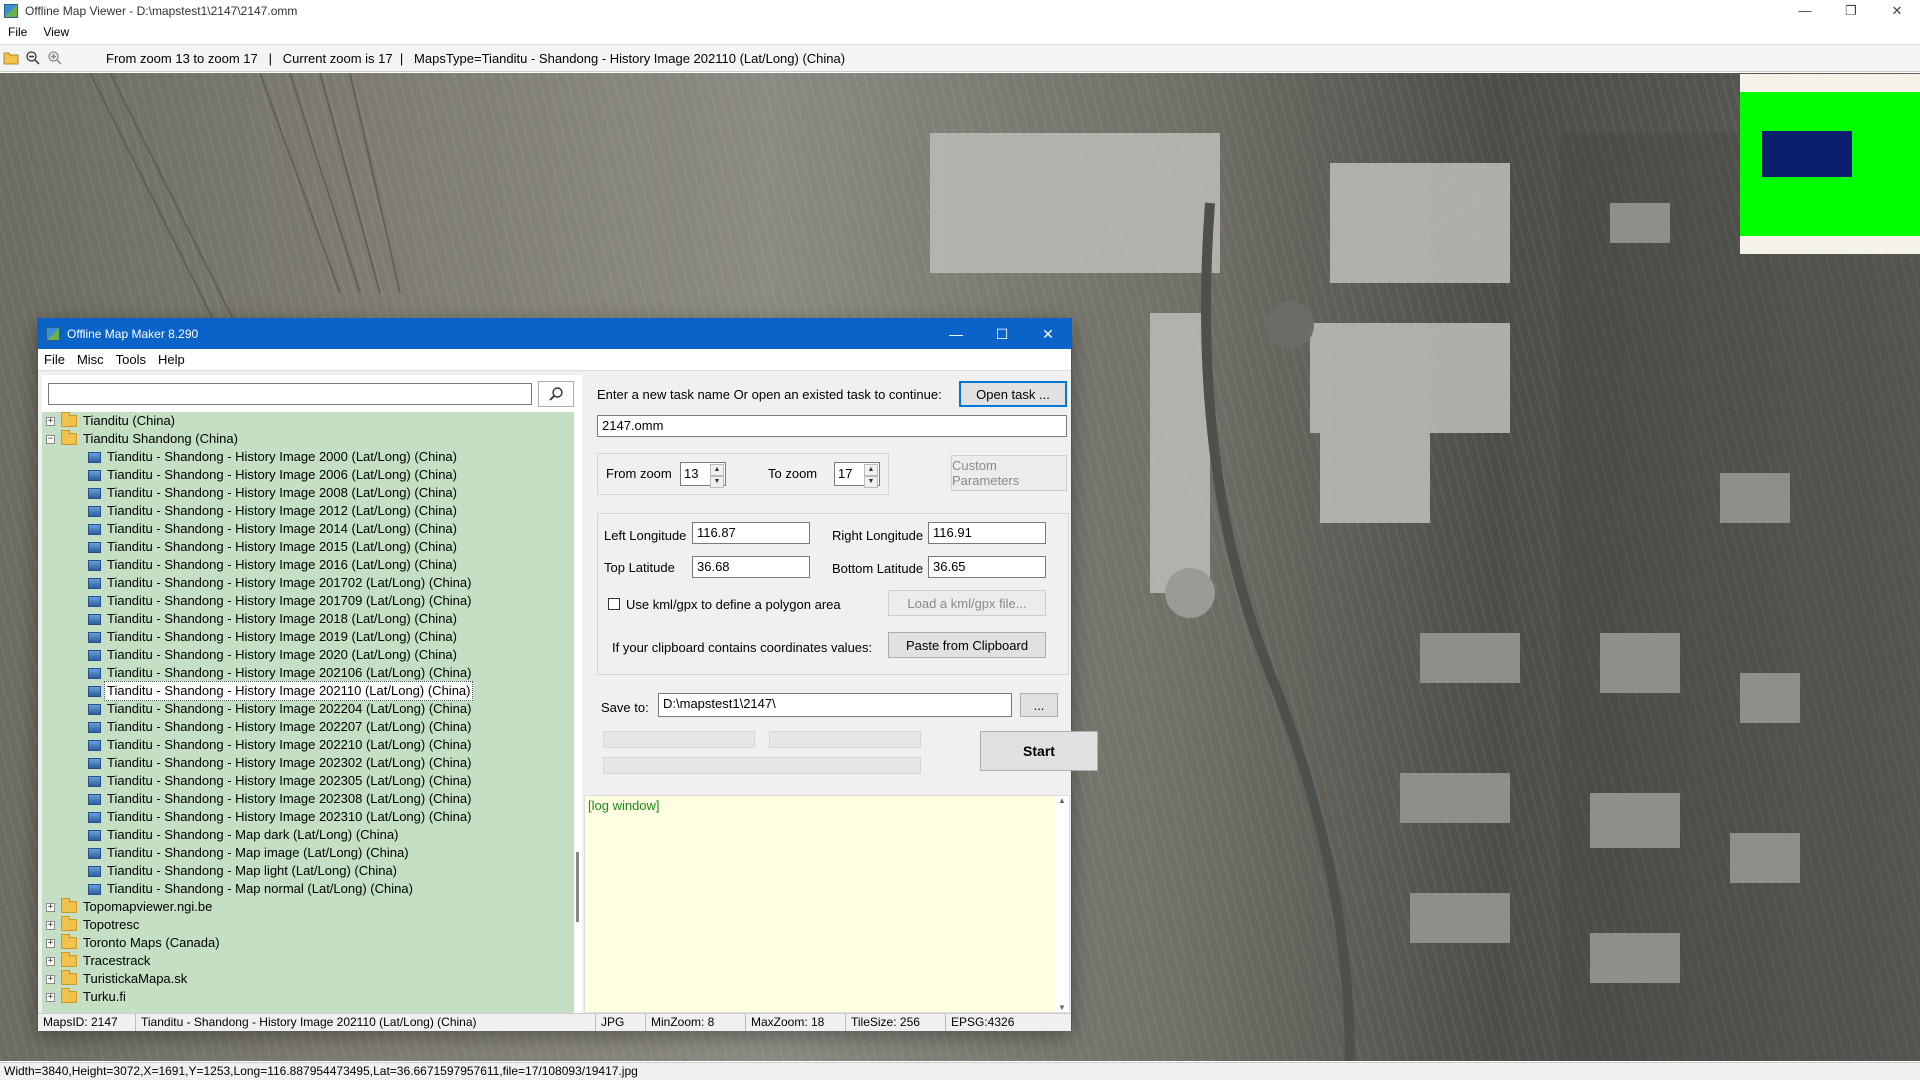  What do you see at coordinates (308, 979) in the screenshot?
I see `tree-folder: + TuristickaMapa.sk` at bounding box center [308, 979].